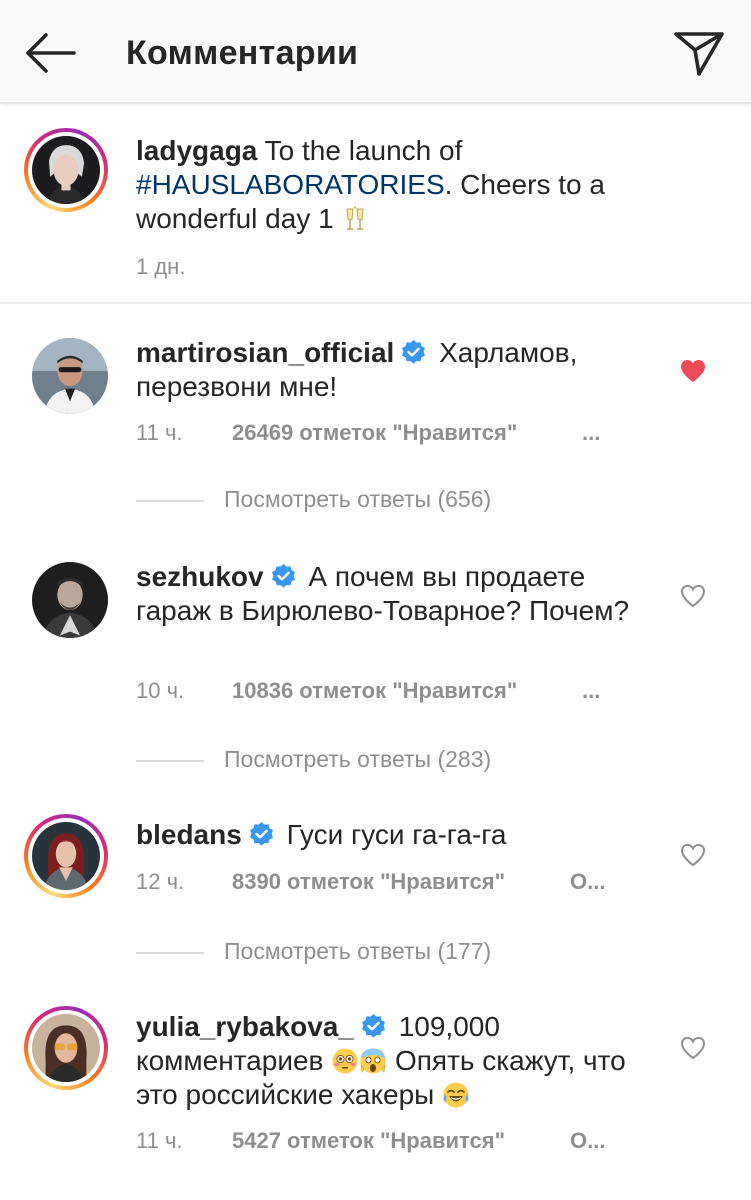 This screenshot has height=1200, width=751. What do you see at coordinates (160, 690) in the screenshot?
I see `comment-2-time: 10 ч.` at bounding box center [160, 690].